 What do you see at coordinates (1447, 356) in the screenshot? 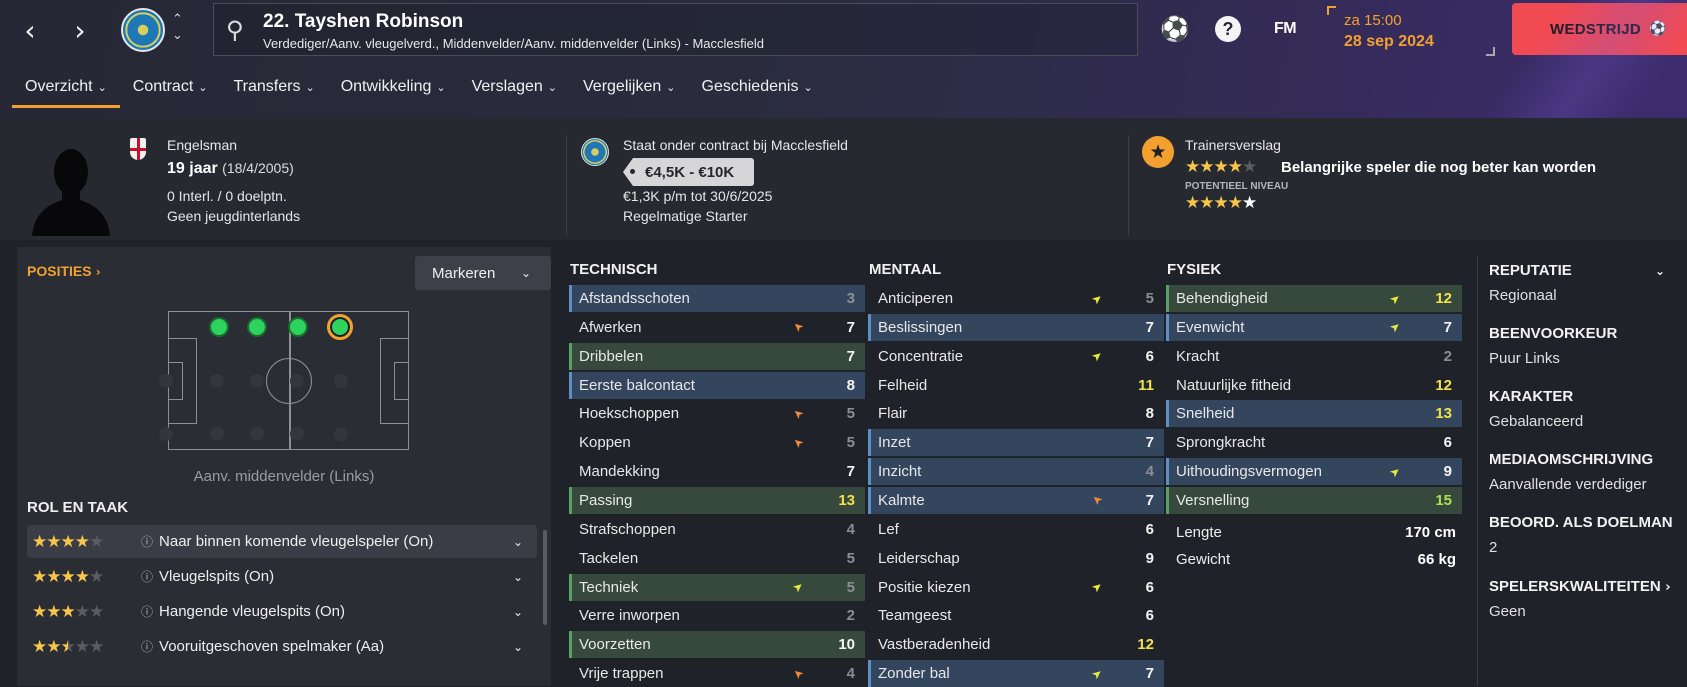
I see `attribute-value: 2` at bounding box center [1447, 356].